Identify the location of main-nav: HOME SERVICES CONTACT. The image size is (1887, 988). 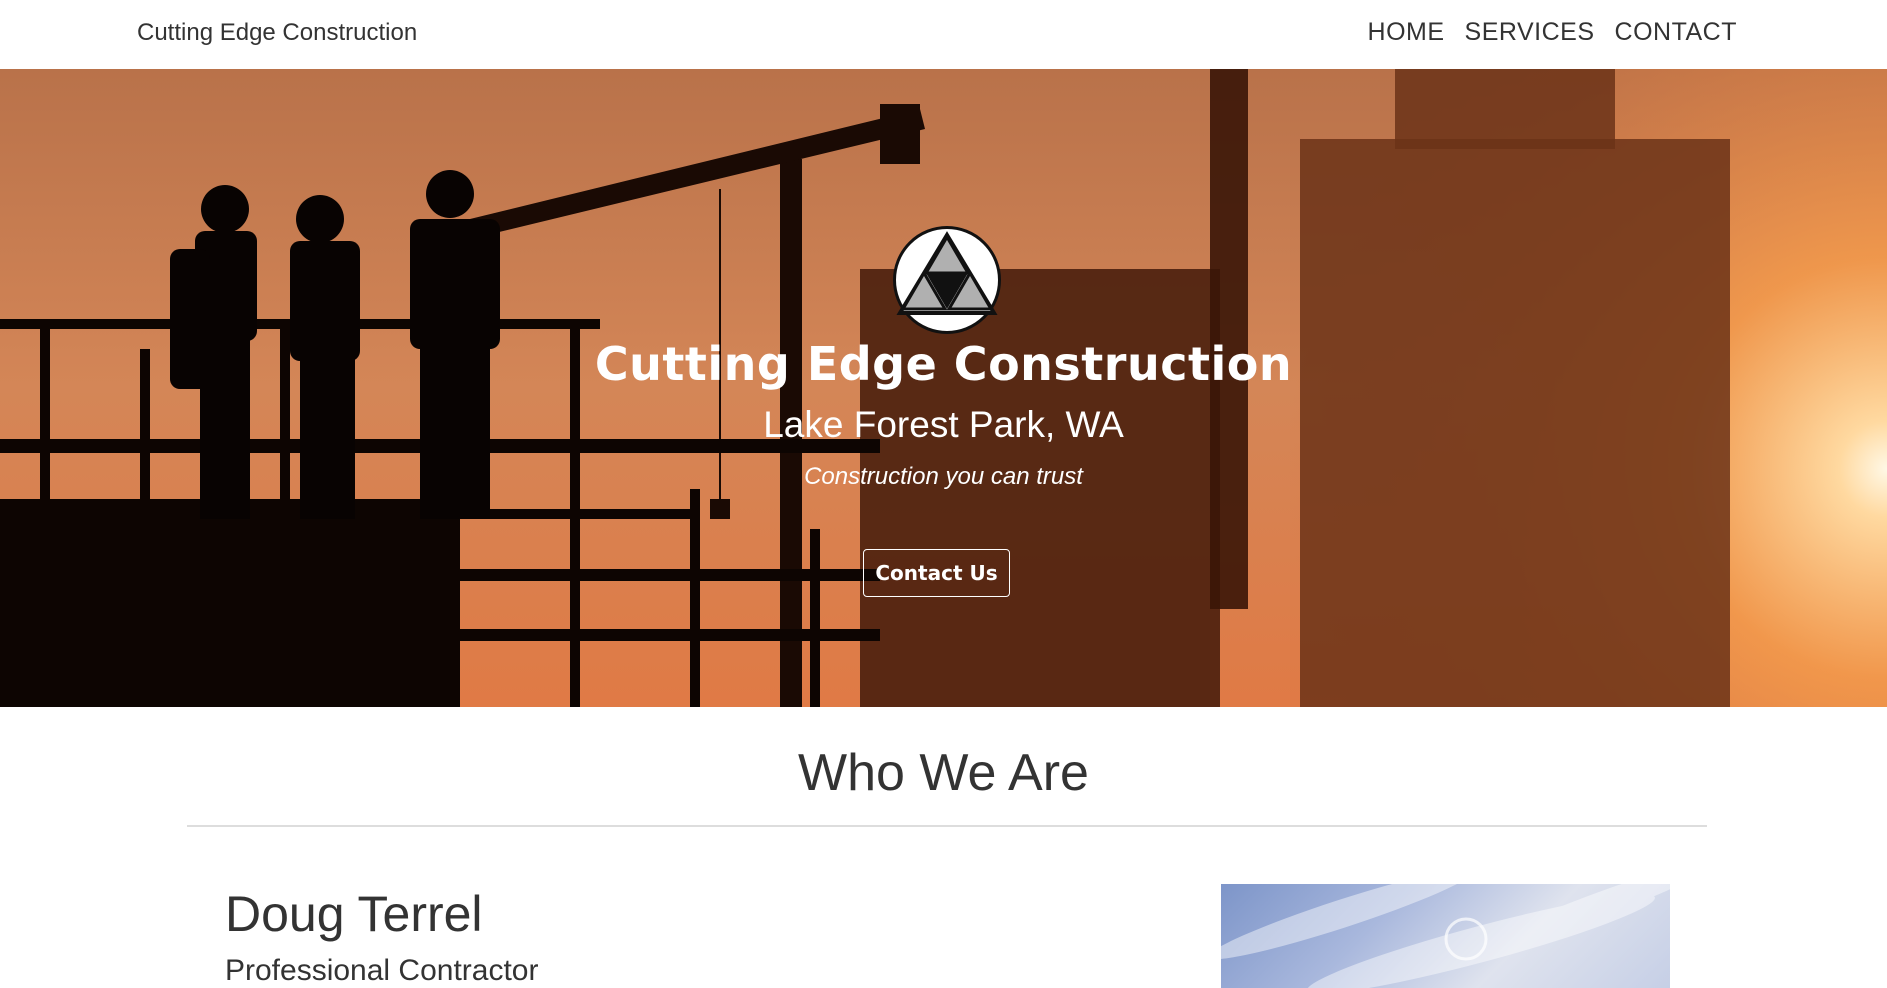
(1552, 32).